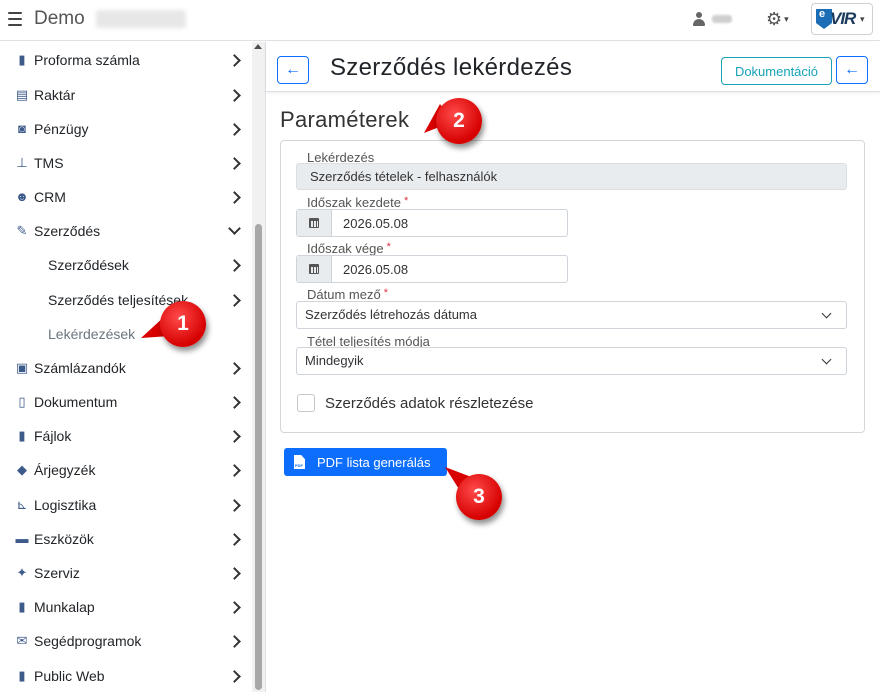  I want to click on callout-badge-3: 3, so click(479, 497).